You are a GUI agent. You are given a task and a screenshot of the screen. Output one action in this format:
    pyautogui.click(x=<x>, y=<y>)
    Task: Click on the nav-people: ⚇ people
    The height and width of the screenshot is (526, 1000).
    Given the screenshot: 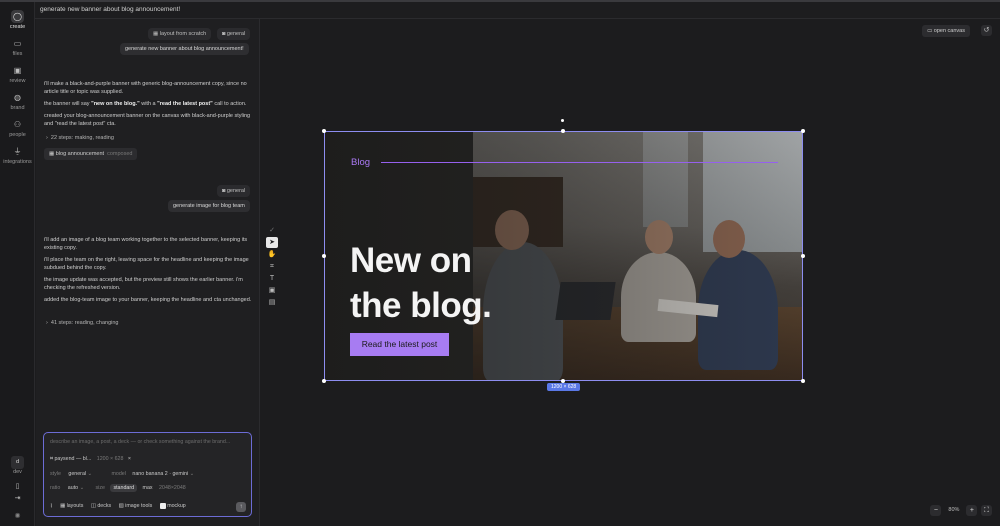 What is the action you would take?
    pyautogui.click(x=17, y=128)
    